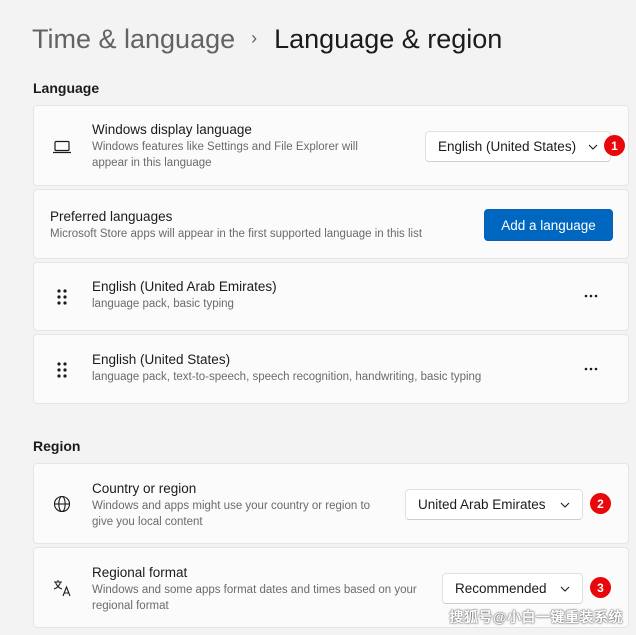 The height and width of the screenshot is (635, 636). What do you see at coordinates (388, 39) in the screenshot?
I see `page-title: Language & region` at bounding box center [388, 39].